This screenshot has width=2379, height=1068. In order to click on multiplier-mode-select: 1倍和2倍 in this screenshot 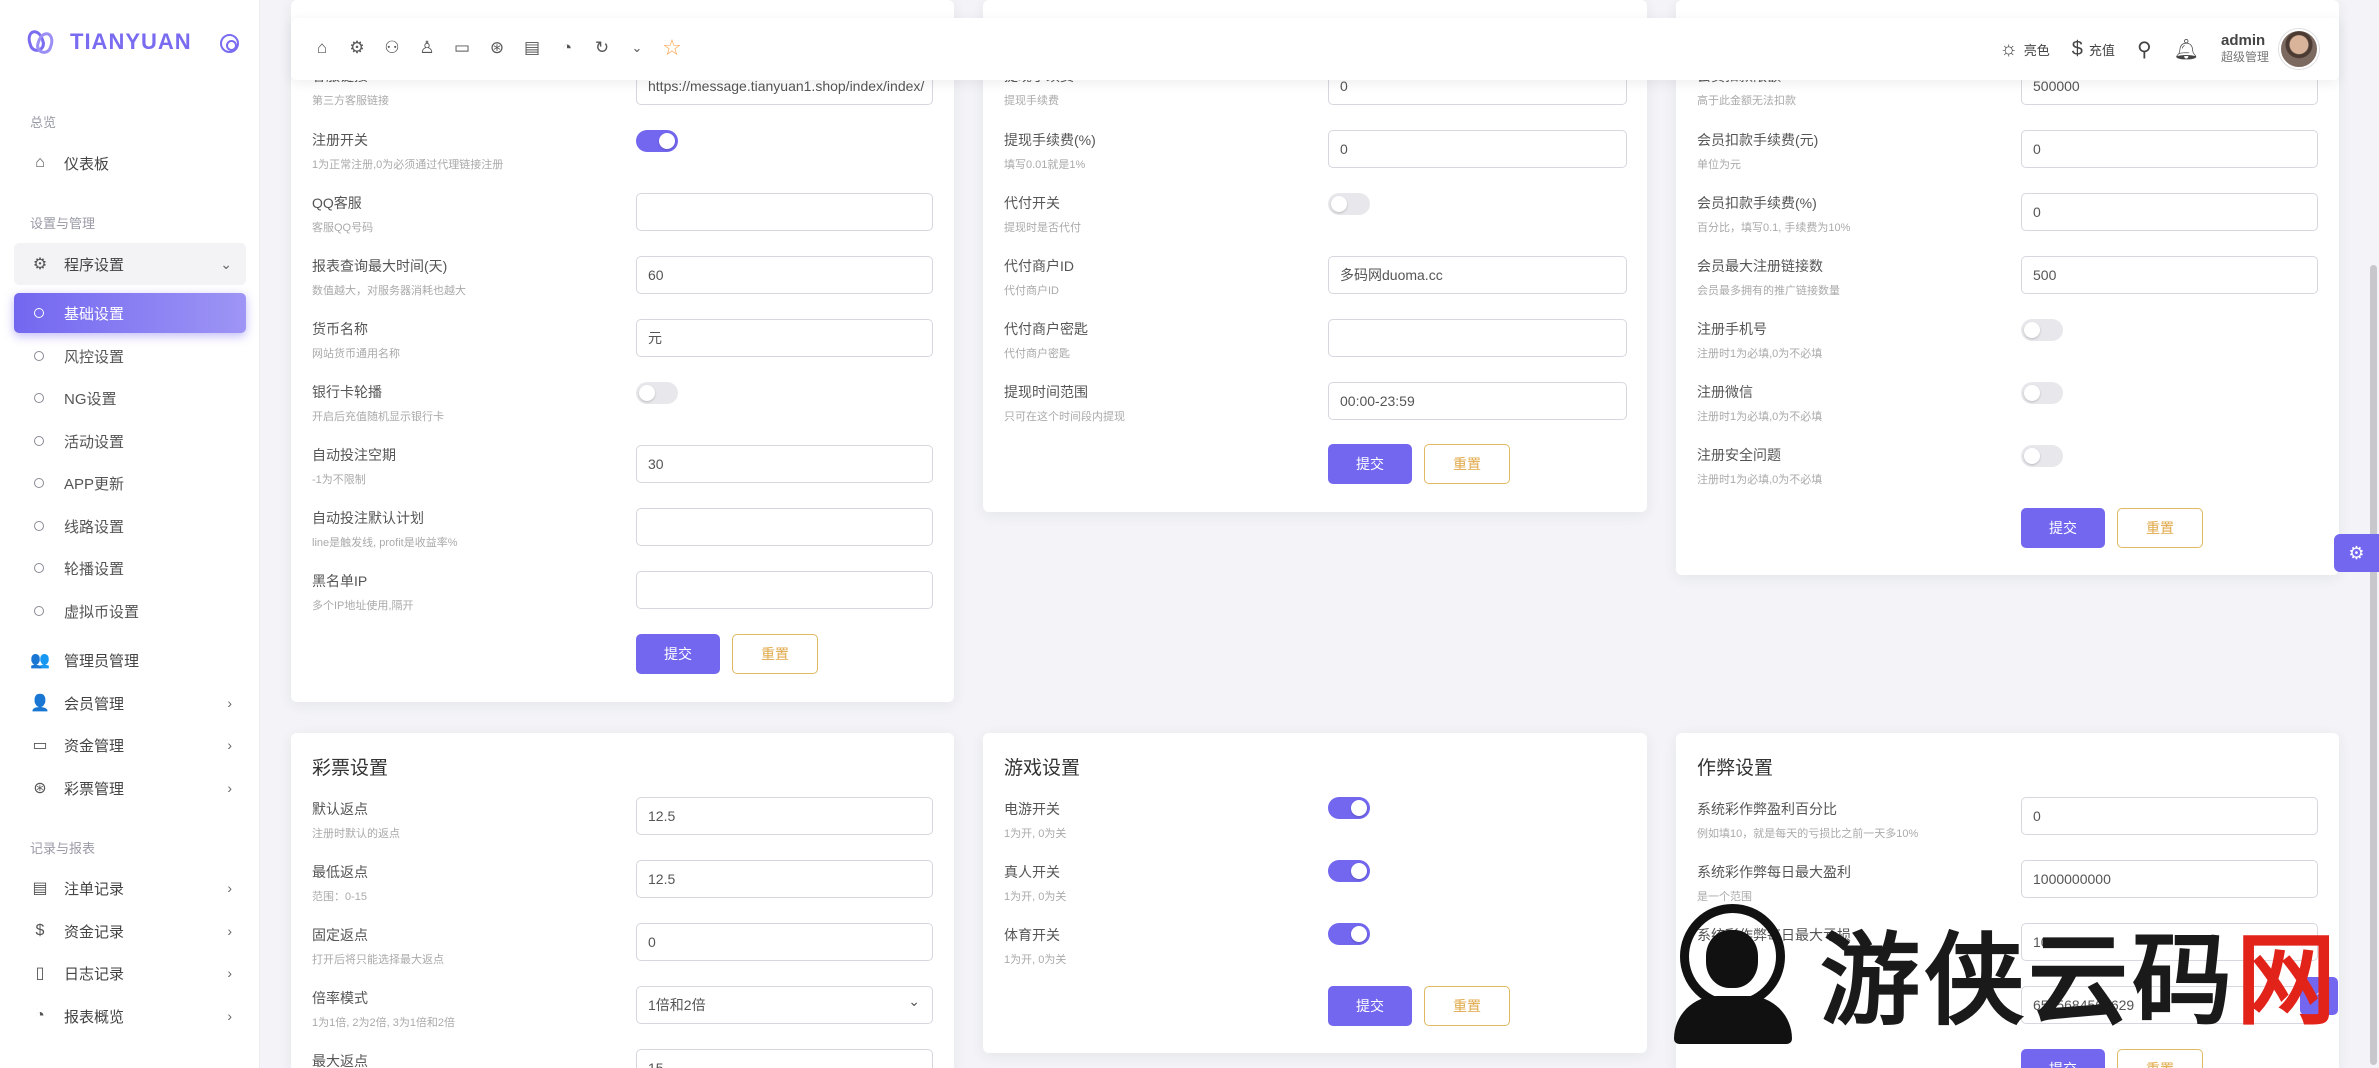, I will do `click(784, 1005)`.